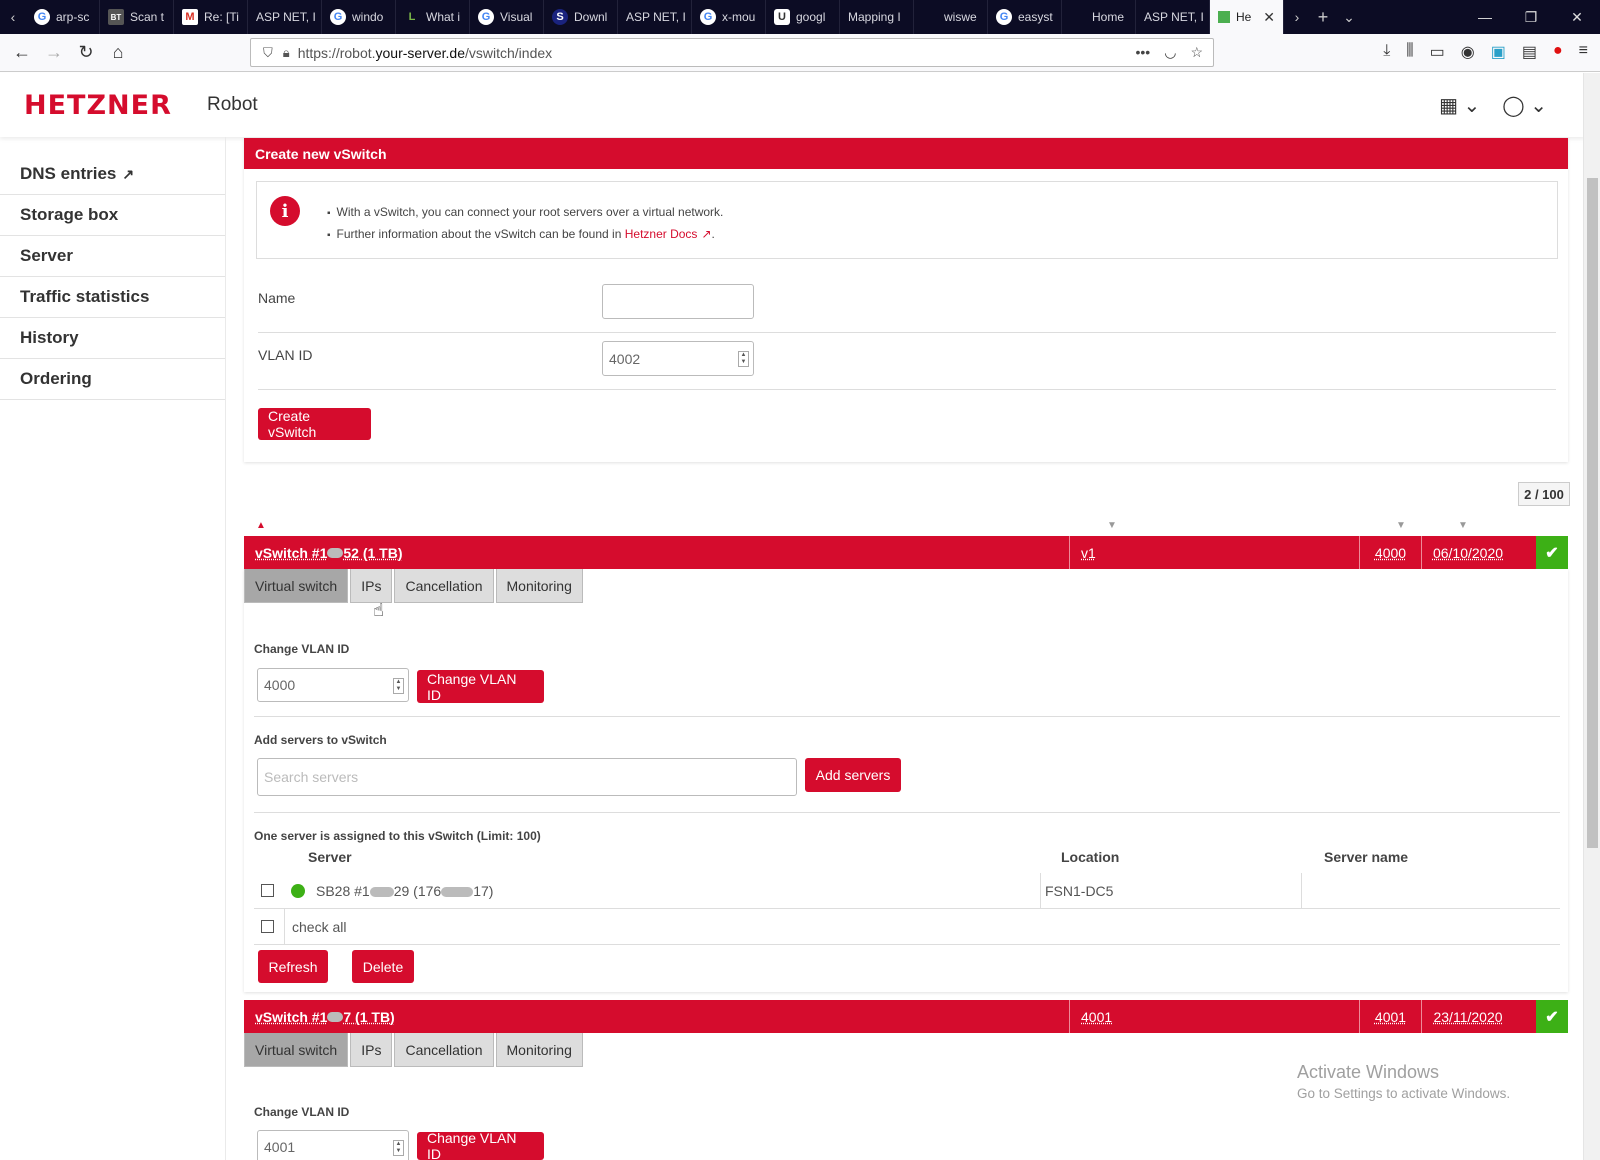 The height and width of the screenshot is (1160, 1600). Describe the element at coordinates (1099, 17) in the screenshot. I see `browser-tab: Home` at that location.